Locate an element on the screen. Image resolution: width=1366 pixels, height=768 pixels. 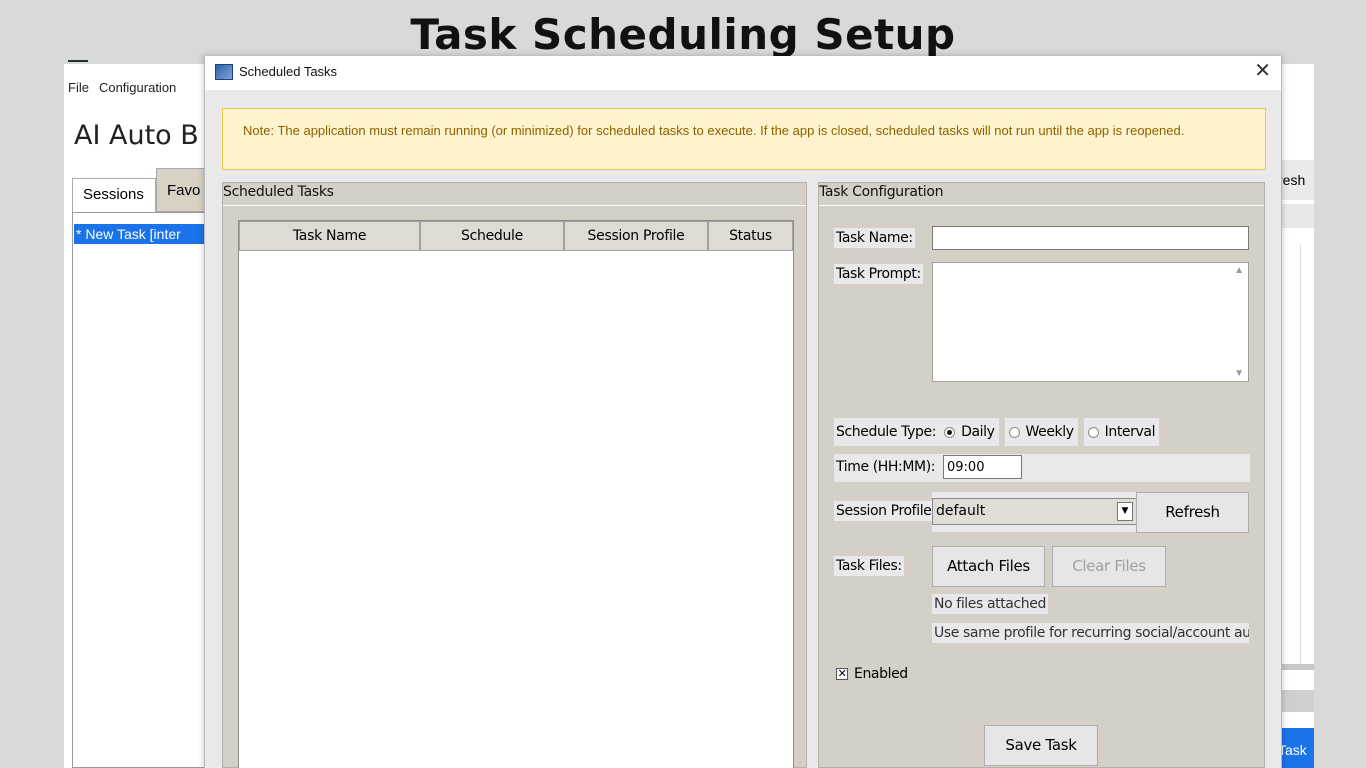
menu-file: File is located at coordinates (79, 88).